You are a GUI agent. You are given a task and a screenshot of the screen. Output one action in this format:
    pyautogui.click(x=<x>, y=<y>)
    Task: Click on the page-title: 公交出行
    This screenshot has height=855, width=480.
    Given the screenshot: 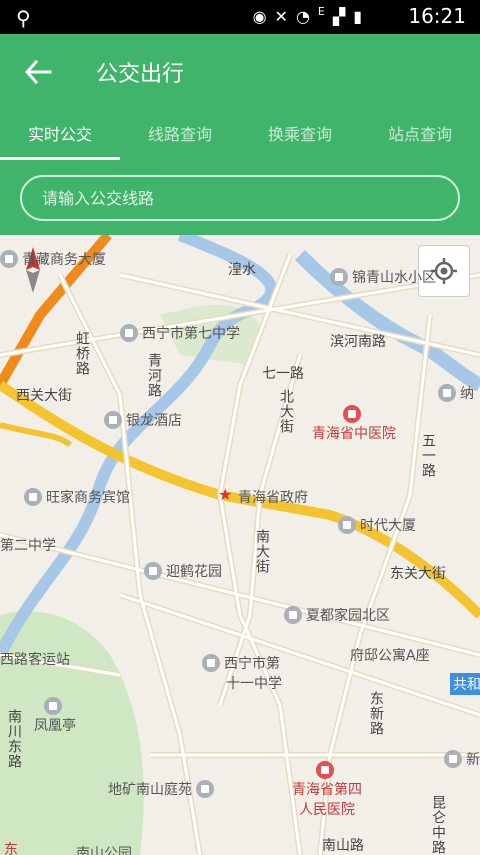 What is the action you would take?
    pyautogui.click(x=140, y=74)
    